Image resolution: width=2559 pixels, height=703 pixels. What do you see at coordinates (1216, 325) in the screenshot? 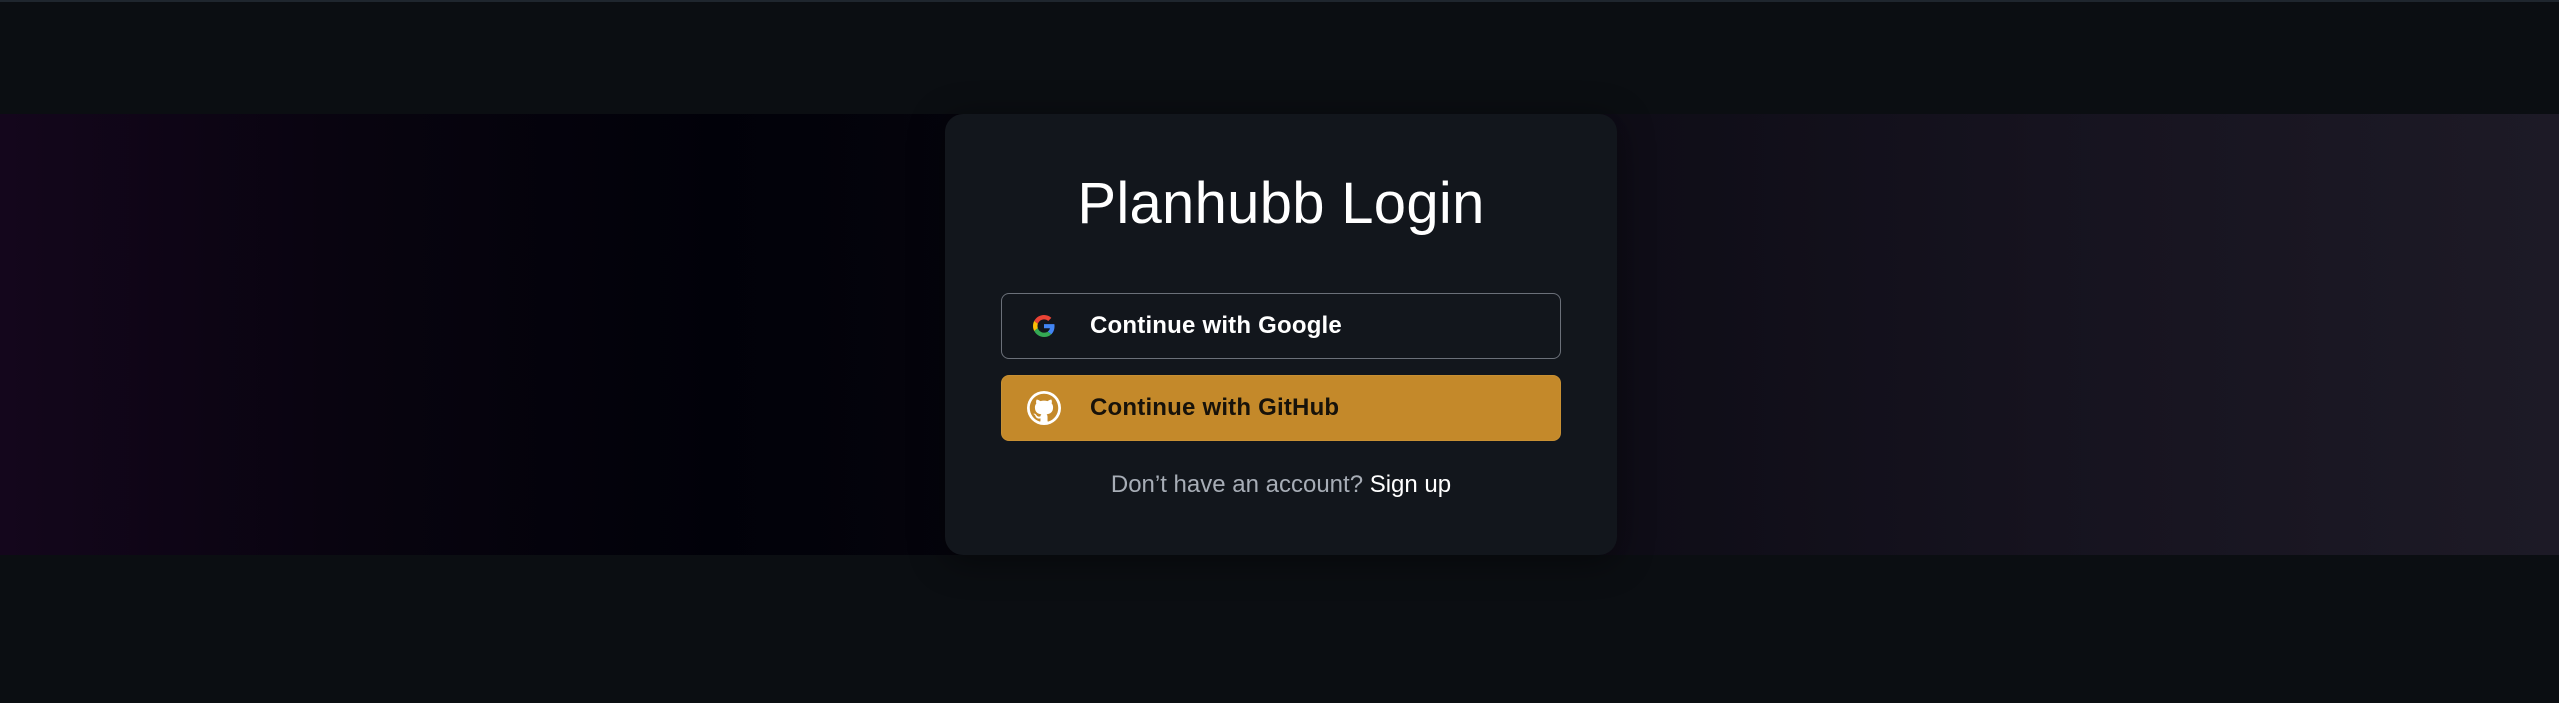
I see `google-button-label: Continue with Google` at bounding box center [1216, 325].